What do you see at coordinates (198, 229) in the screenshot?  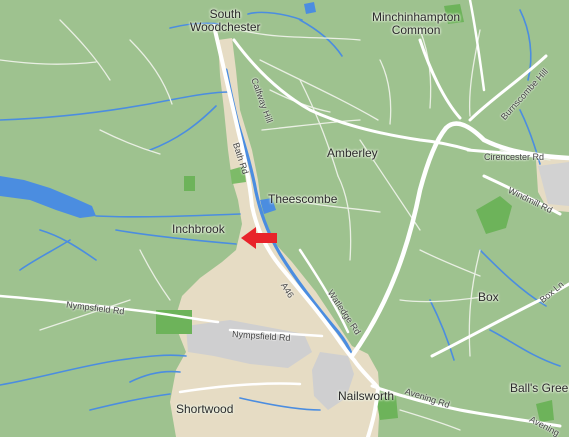 I see `place-label-inchbrook: Inchbrook` at bounding box center [198, 229].